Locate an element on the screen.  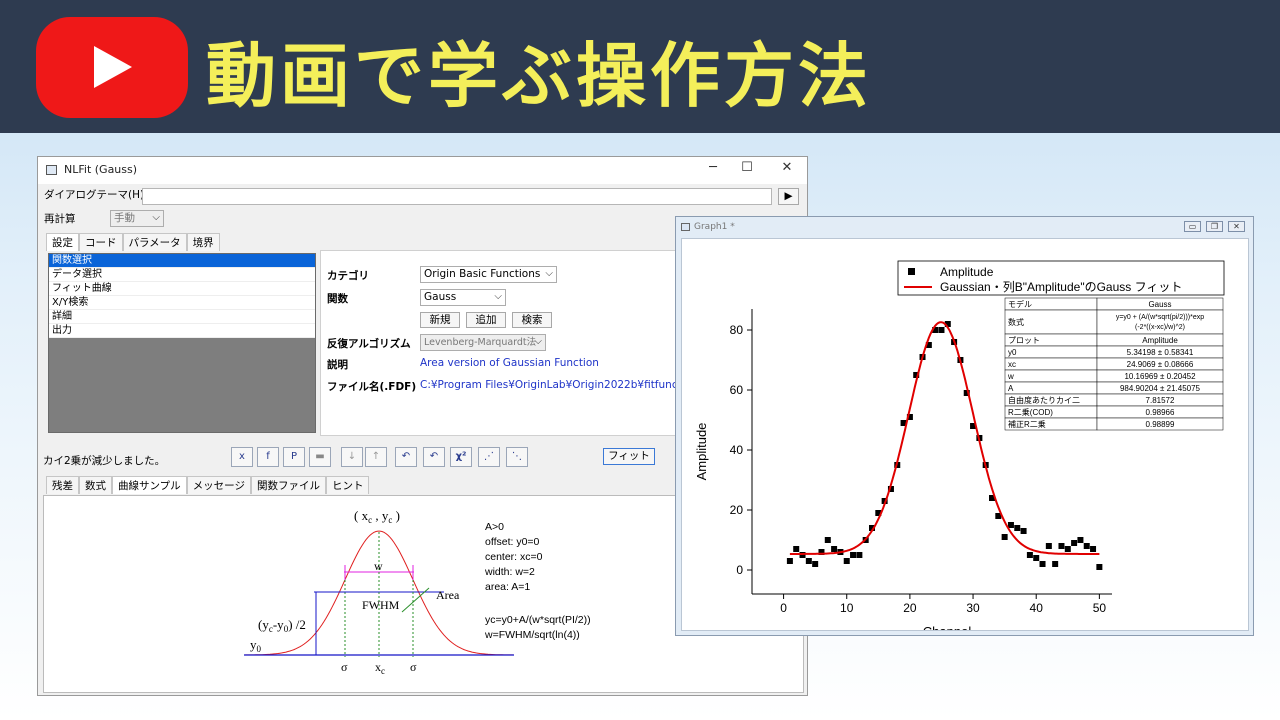
table-value: 24.9069 ± 0.08666 is located at coordinates (1160, 364).